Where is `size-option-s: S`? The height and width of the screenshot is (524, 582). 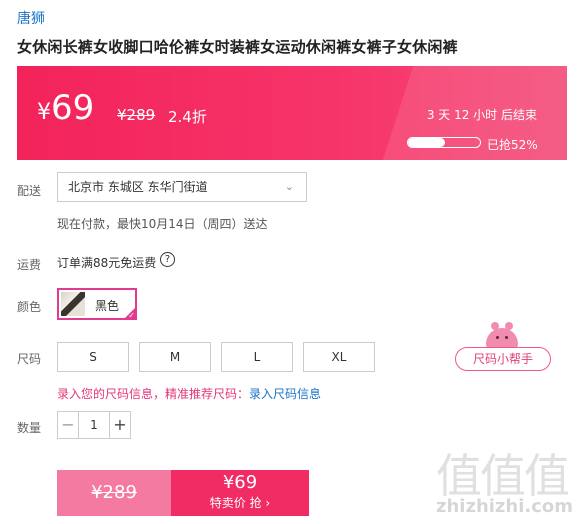
size-option-s: S is located at coordinates (93, 357).